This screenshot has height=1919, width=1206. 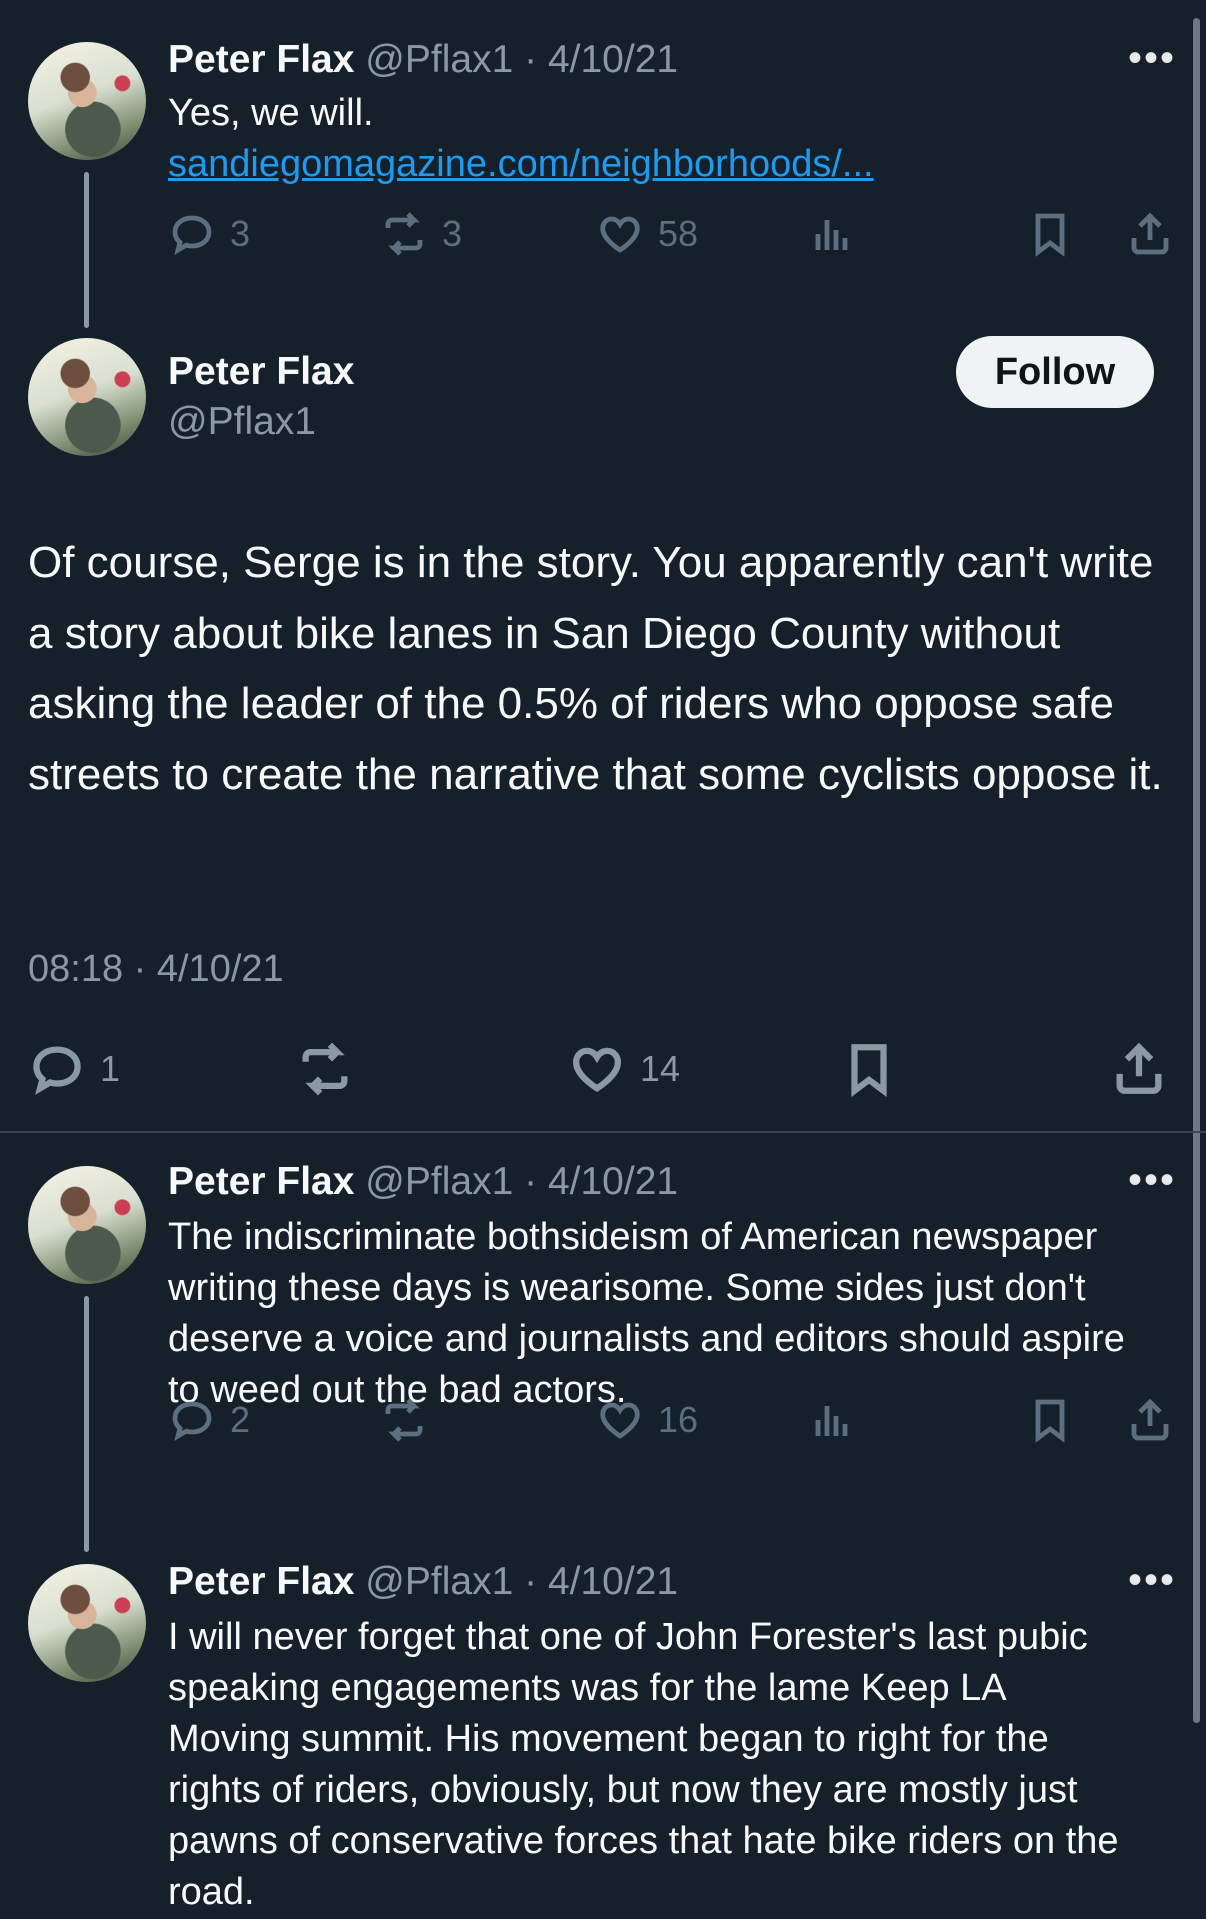 I want to click on tweet-timestamp: 08:18 · 4/10/21, so click(x=156, y=969).